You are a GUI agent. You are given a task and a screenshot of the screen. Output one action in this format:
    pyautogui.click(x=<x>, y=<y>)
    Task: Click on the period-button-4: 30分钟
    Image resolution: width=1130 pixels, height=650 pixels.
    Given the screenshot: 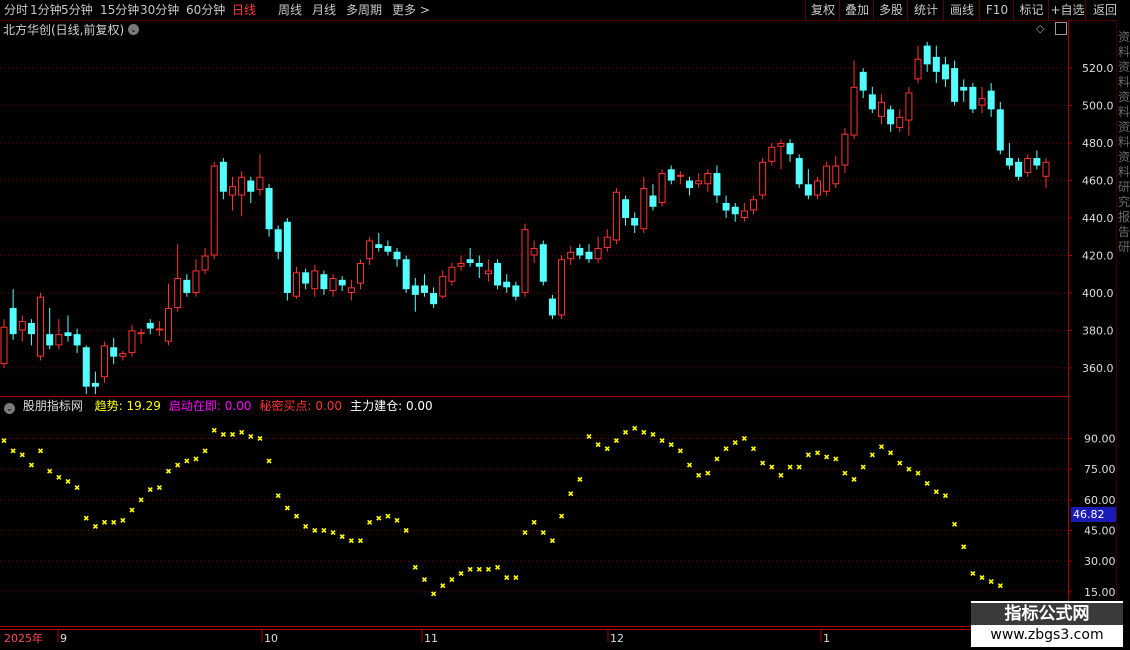 What is the action you would take?
    pyautogui.click(x=159, y=10)
    